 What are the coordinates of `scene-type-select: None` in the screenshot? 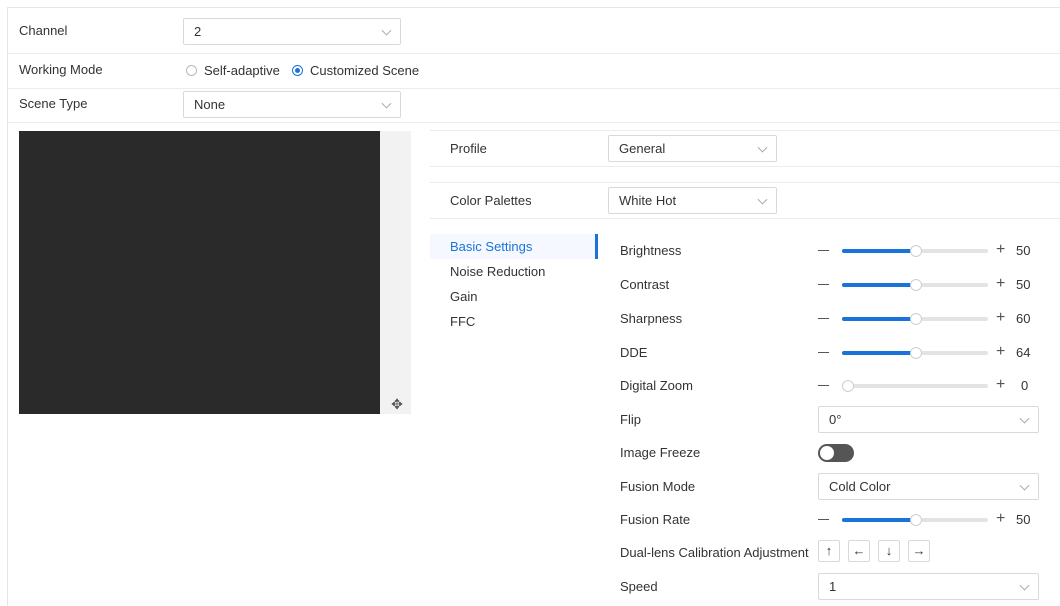 It's located at (292, 104).